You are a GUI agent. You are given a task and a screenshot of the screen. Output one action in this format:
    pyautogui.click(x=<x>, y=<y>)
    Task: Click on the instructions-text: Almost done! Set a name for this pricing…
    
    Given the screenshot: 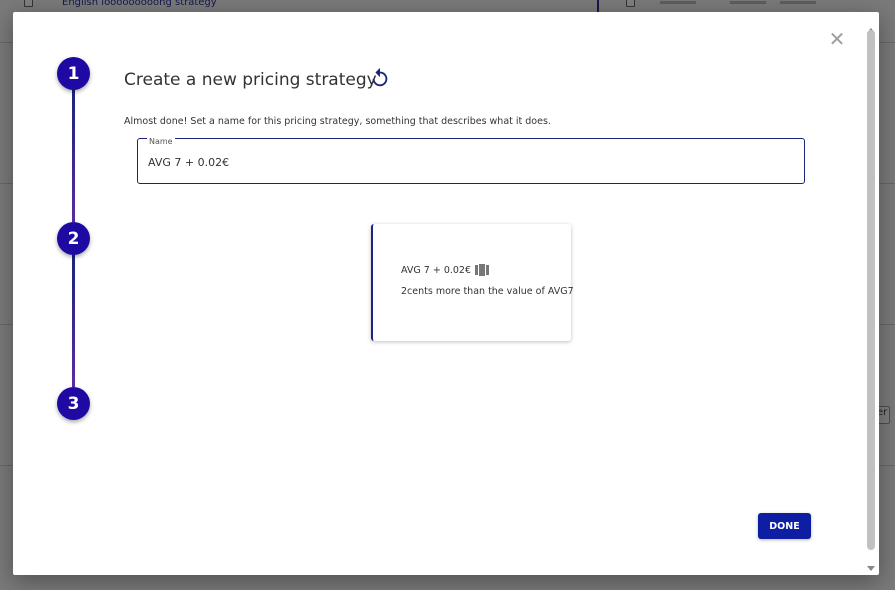 What is the action you would take?
    pyautogui.click(x=337, y=121)
    